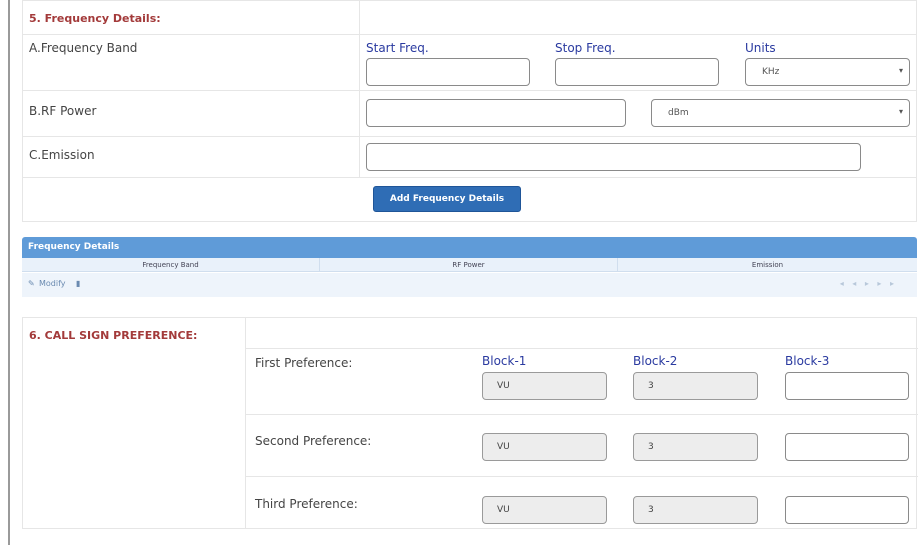 This screenshot has height=558, width=920. What do you see at coordinates (544, 510) in the screenshot?
I see `third-preference-block-1: VU` at bounding box center [544, 510].